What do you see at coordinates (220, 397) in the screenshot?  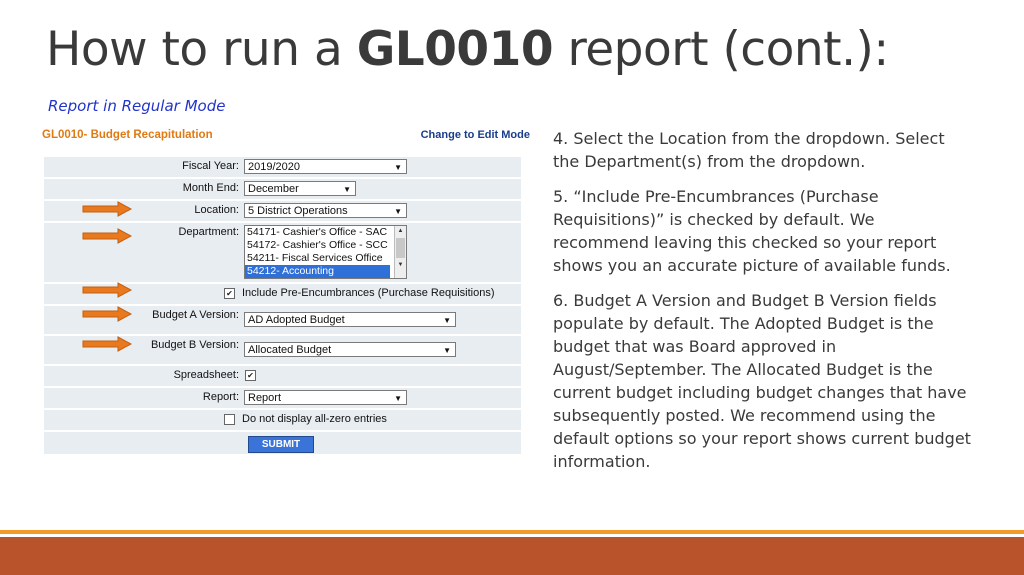 I see `report-label: Report:` at bounding box center [220, 397].